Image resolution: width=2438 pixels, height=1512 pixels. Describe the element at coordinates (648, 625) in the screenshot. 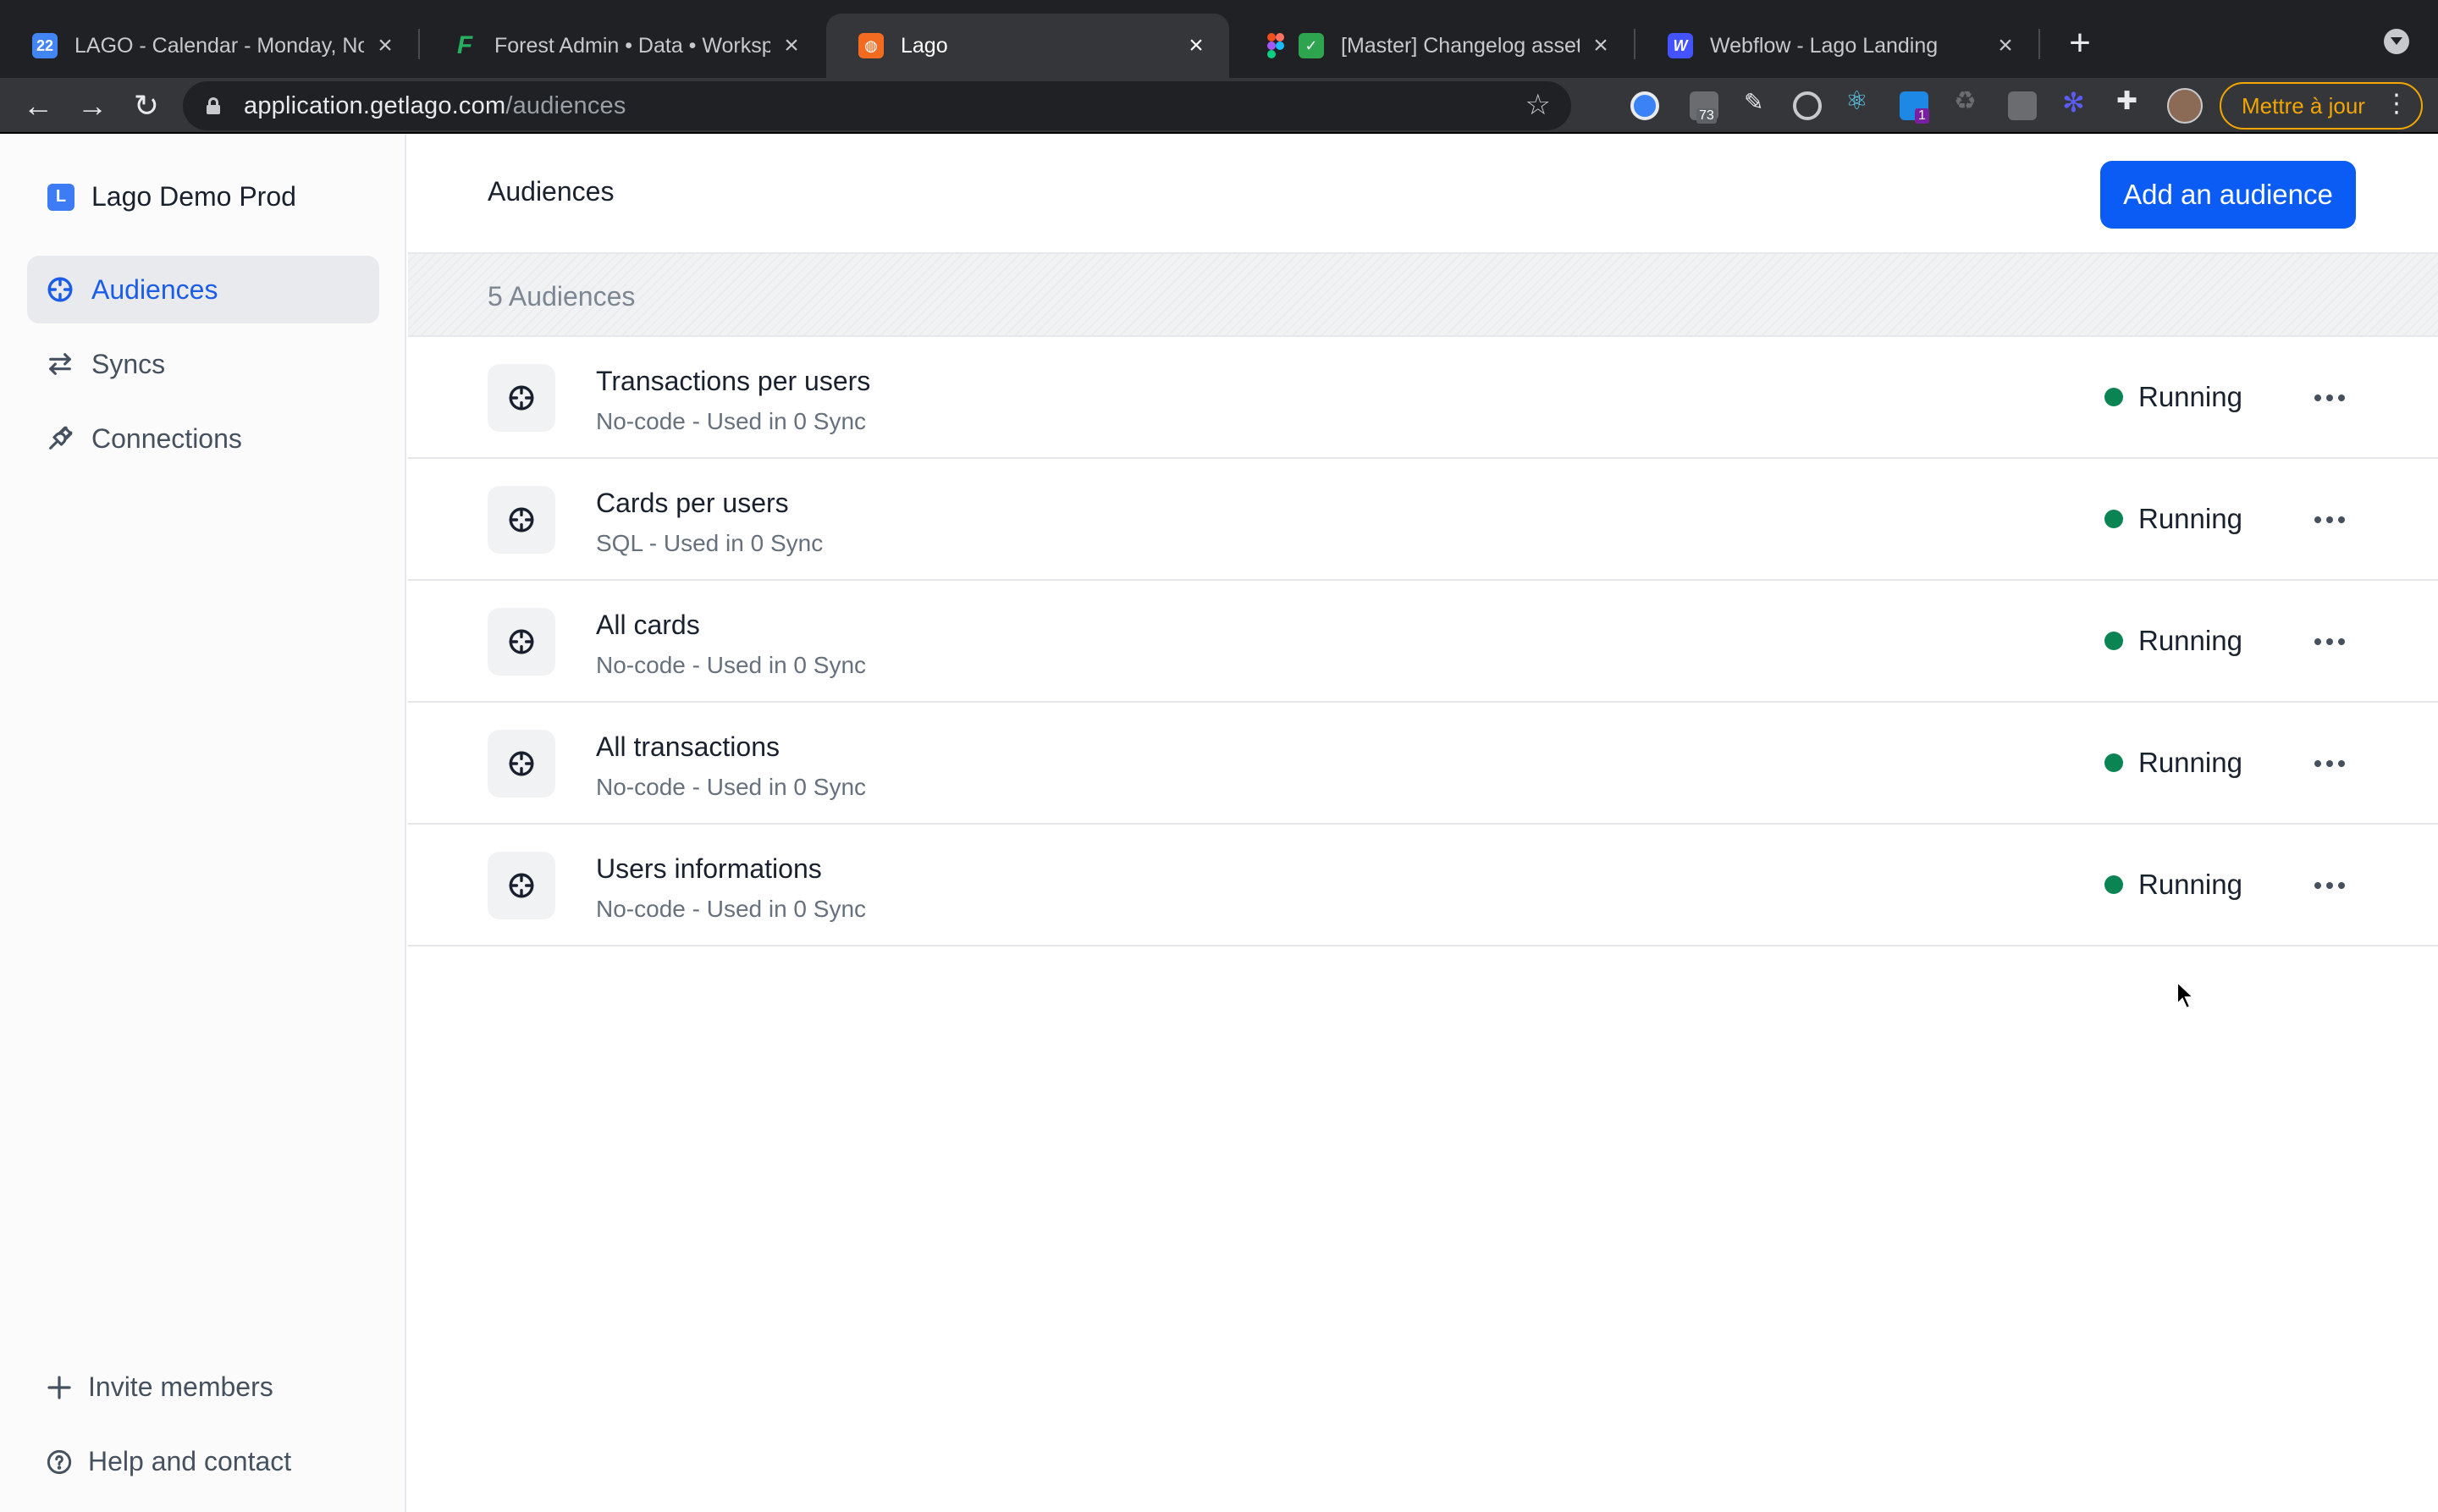

I see `audience-name: All cards` at that location.